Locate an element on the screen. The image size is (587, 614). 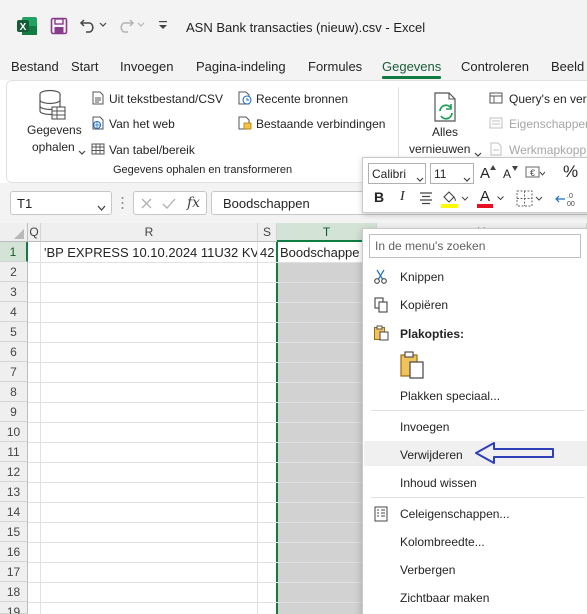
row-header: 8 is located at coordinates (14, 392).